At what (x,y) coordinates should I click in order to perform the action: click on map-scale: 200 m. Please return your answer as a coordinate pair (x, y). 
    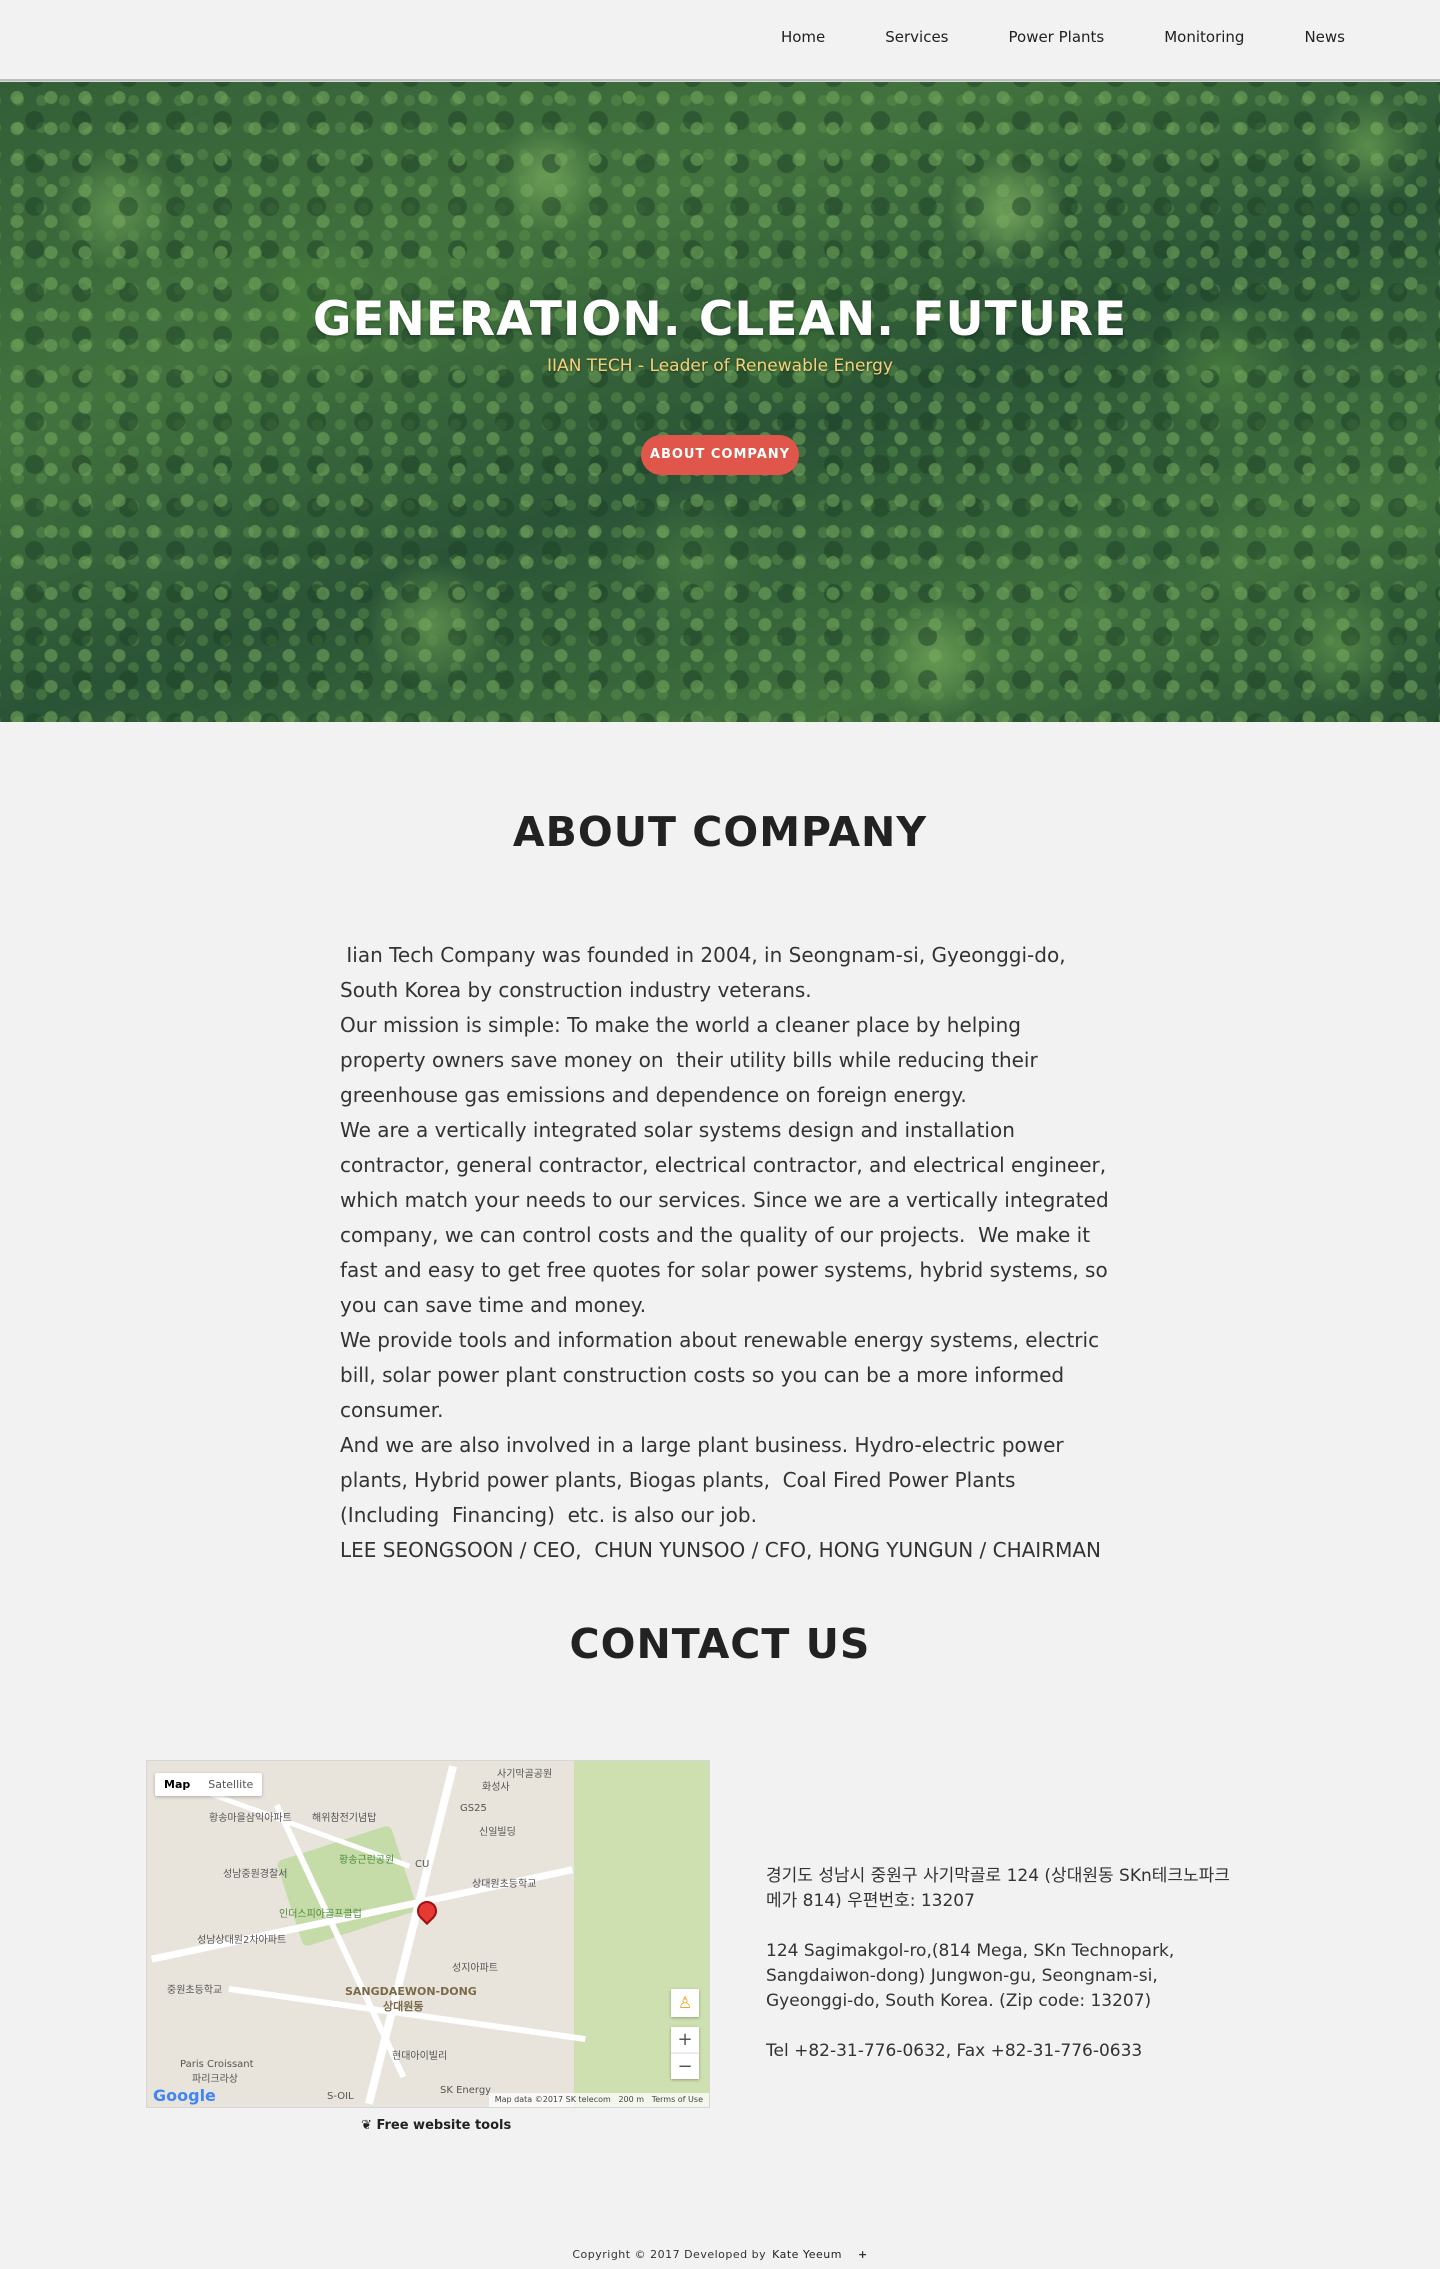
    Looking at the image, I should click on (631, 2099).